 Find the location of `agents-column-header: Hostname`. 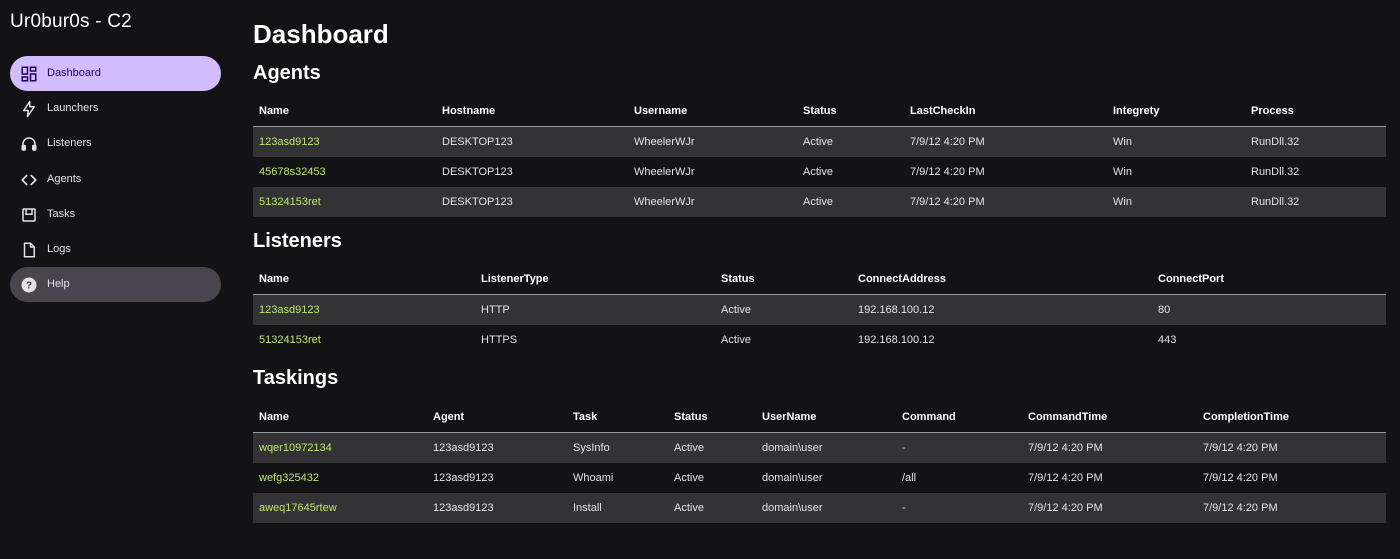

agents-column-header: Hostname is located at coordinates (532, 111).